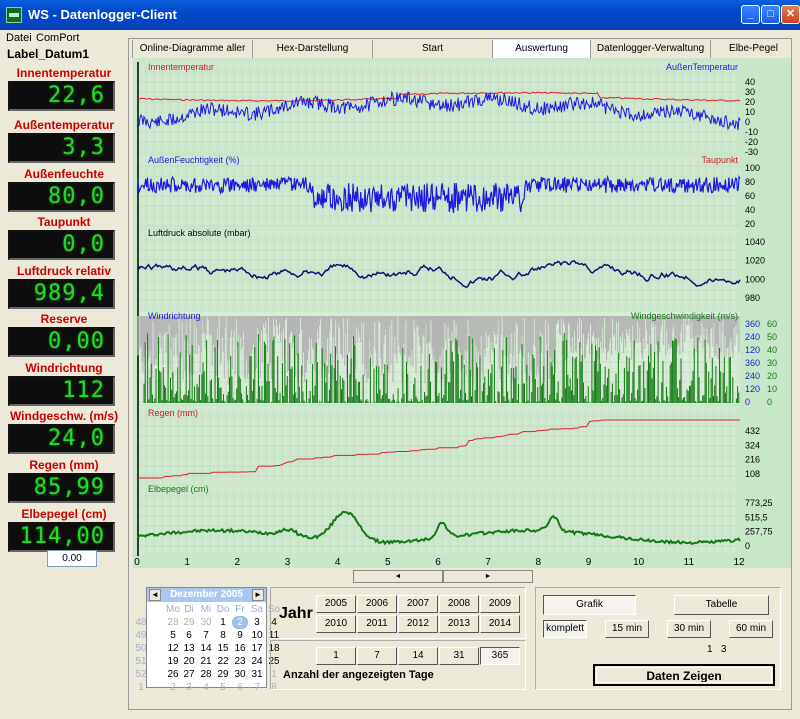  I want to click on tab-item: Online-Diagramme aller Werte, so click(192, 56).